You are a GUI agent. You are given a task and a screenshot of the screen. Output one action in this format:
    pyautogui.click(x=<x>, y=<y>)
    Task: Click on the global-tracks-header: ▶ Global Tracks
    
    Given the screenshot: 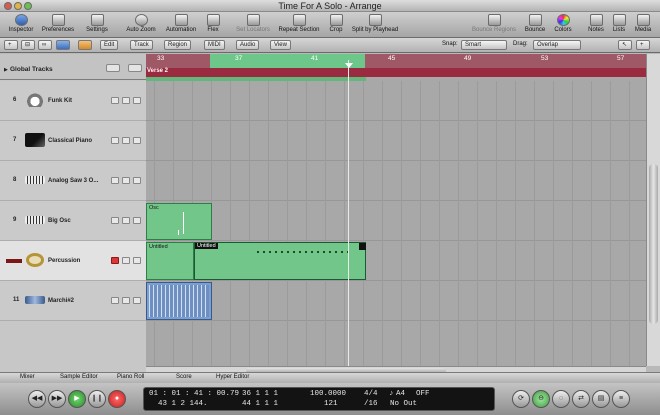 What is the action you would take?
    pyautogui.click(x=73, y=67)
    